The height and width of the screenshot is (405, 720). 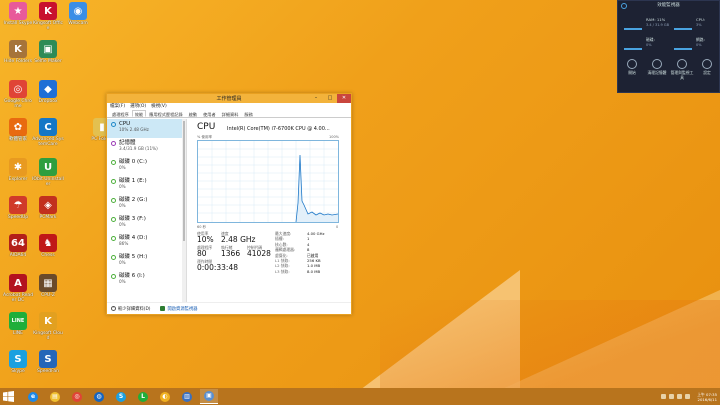 I want to click on spec-value: 1.0 MB, so click(x=314, y=266).